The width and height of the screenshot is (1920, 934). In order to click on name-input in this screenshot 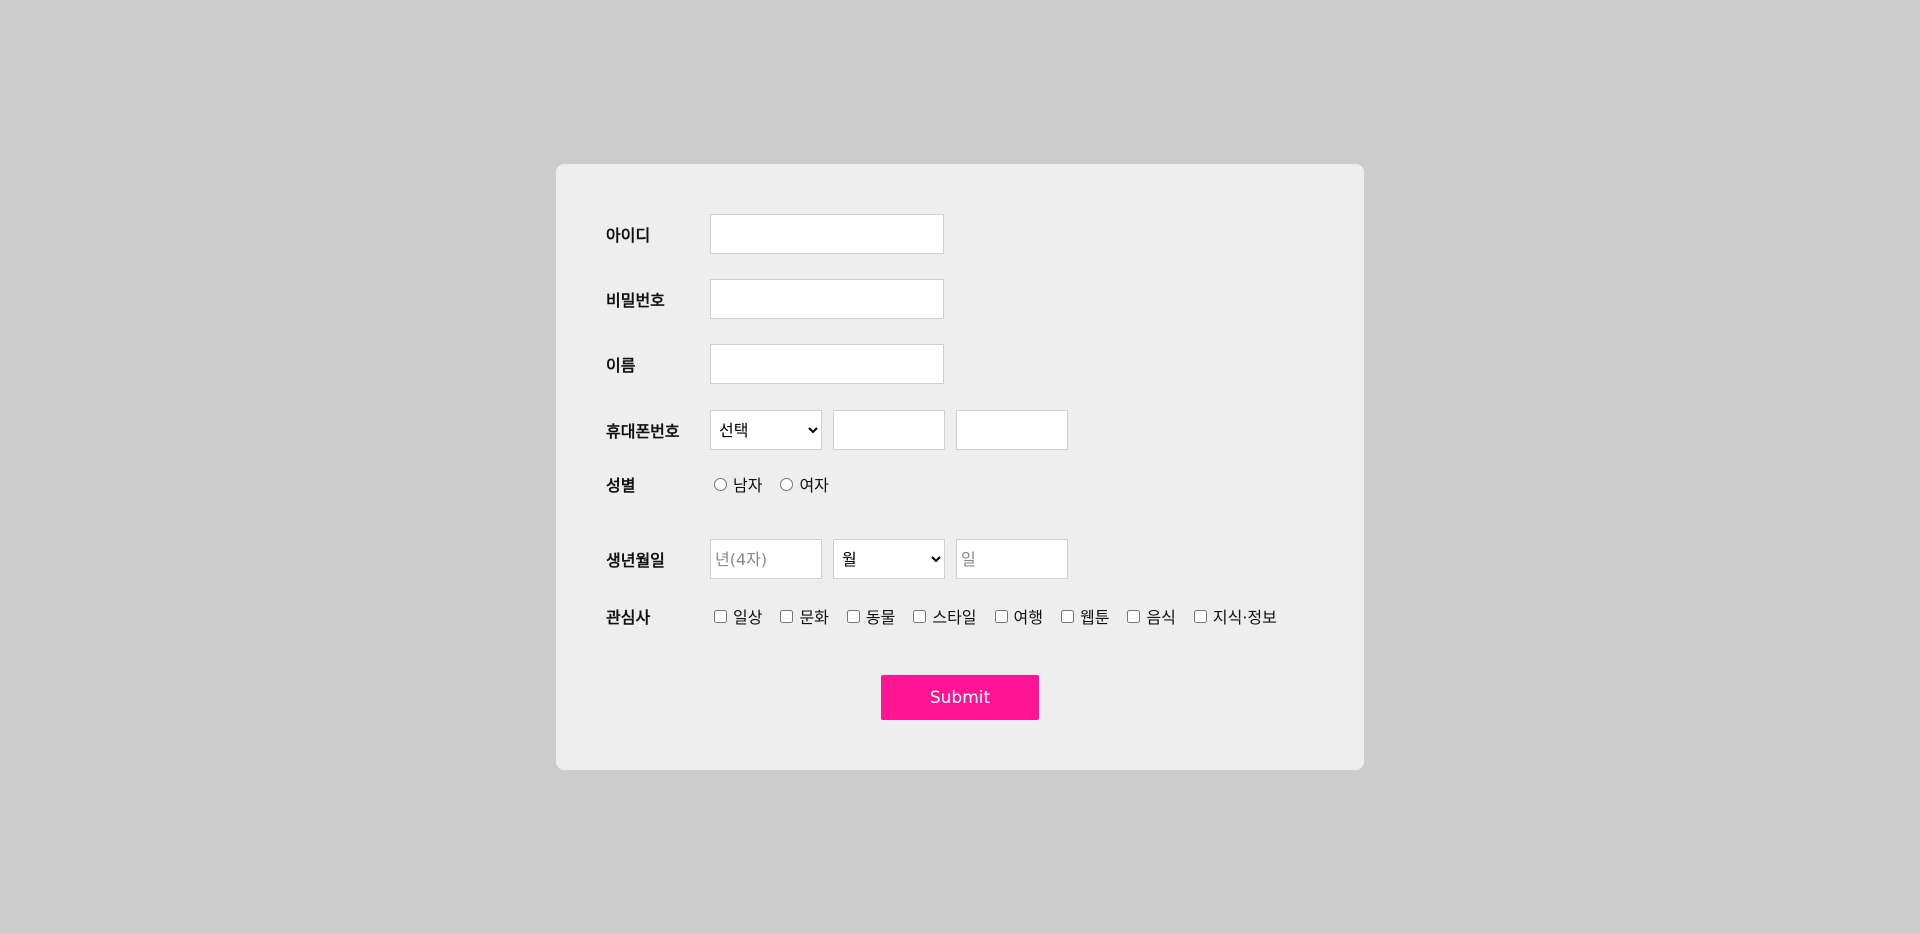, I will do `click(827, 364)`.